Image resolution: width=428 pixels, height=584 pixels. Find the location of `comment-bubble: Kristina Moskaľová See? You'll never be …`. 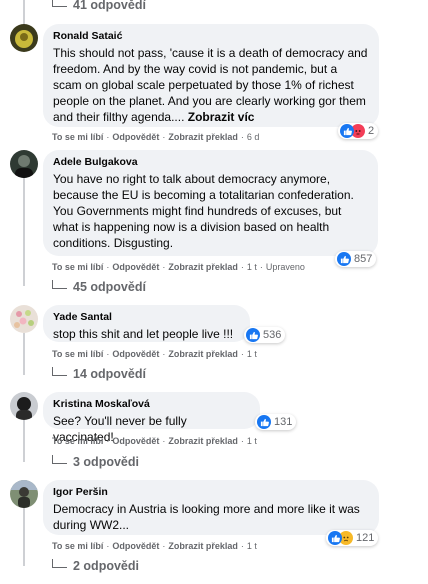

comment-bubble: Kristina Moskaľová See? You'll never be … is located at coordinates (151, 418).